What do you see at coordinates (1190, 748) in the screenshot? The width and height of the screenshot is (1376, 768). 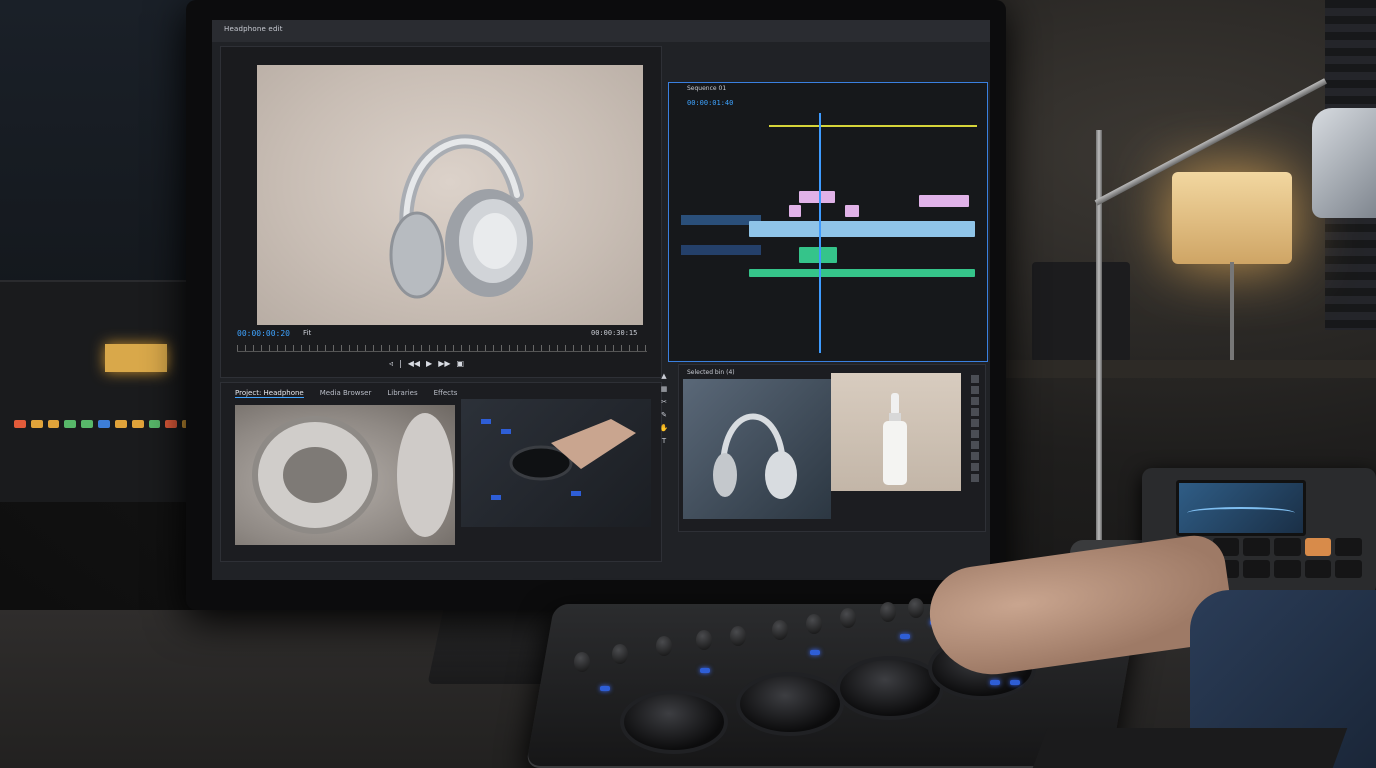 I see `keyboard` at bounding box center [1190, 748].